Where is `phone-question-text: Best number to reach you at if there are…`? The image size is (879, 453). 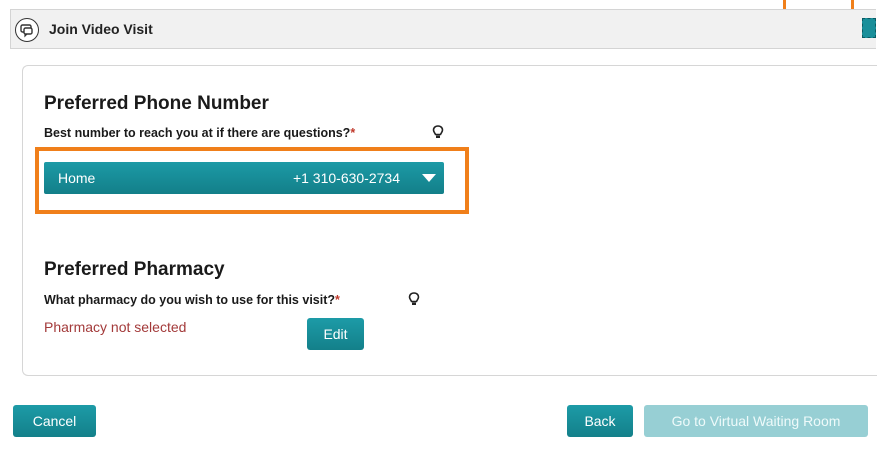
phone-question-text: Best number to reach you at if there are… is located at coordinates (197, 133).